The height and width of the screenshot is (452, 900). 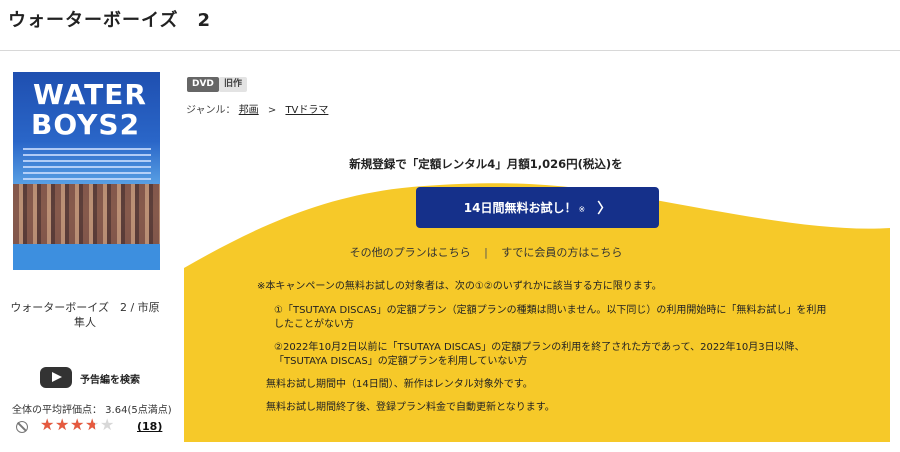 What do you see at coordinates (450, 50) in the screenshot?
I see `title-divider` at bounding box center [450, 50].